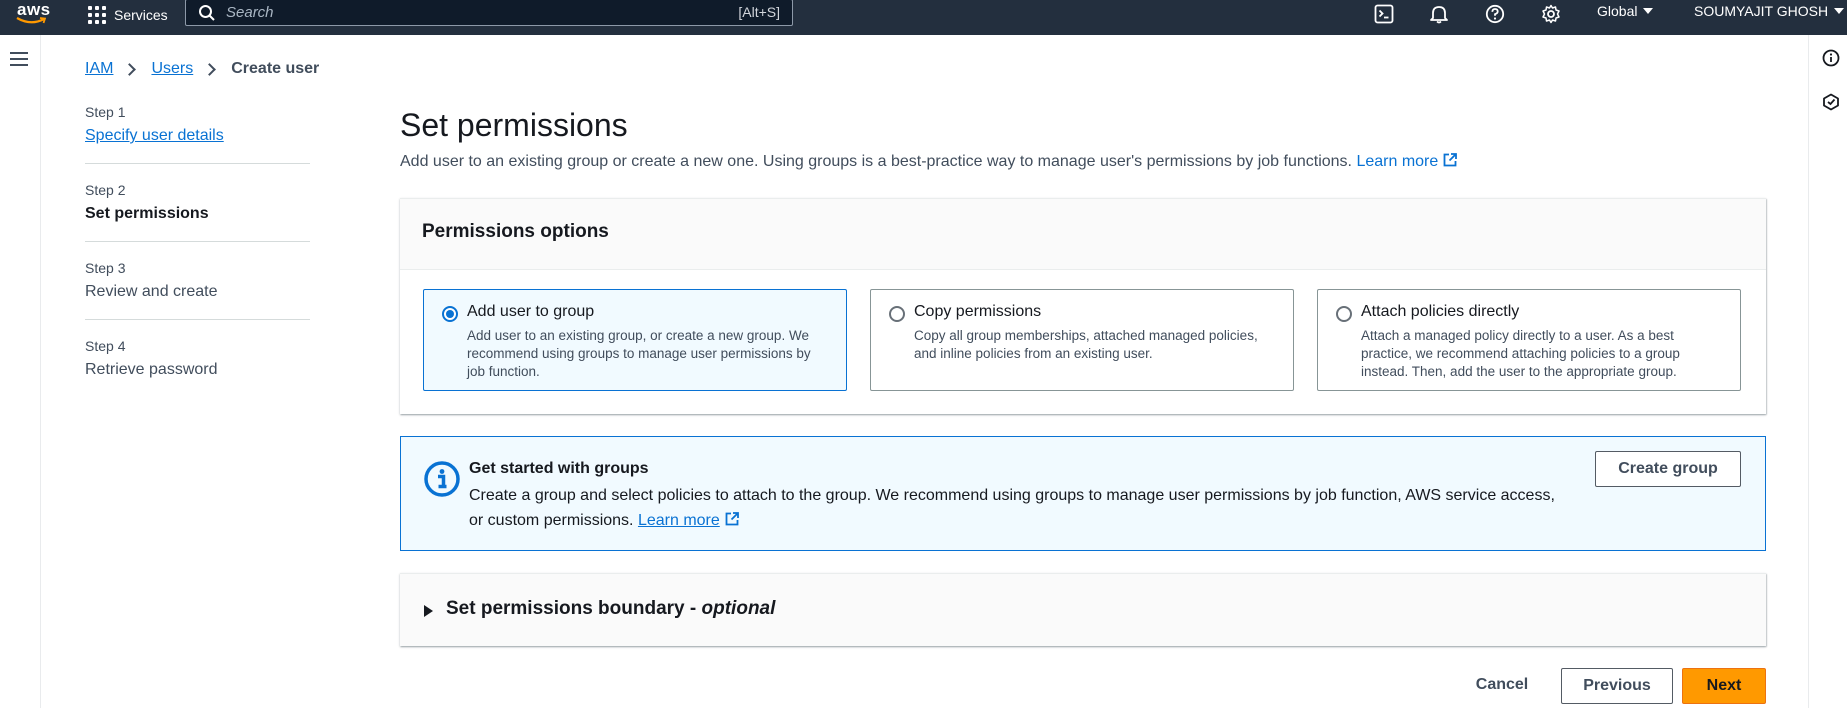 The width and height of the screenshot is (1847, 708). I want to click on info-panel-icon, so click(1831, 58).